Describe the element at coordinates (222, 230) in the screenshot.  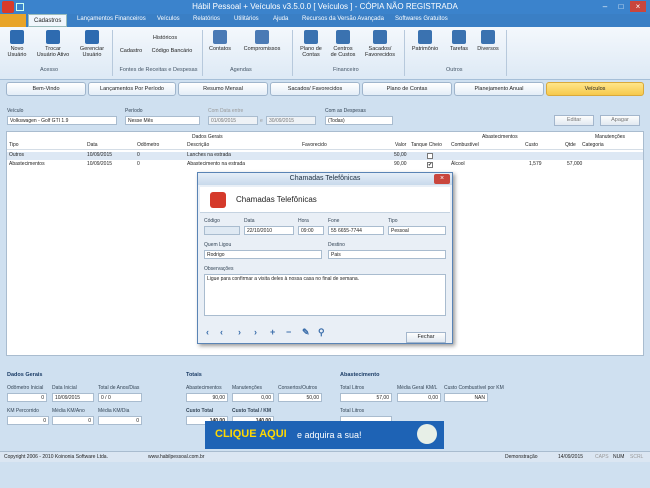
I see `codigo-field` at that location.